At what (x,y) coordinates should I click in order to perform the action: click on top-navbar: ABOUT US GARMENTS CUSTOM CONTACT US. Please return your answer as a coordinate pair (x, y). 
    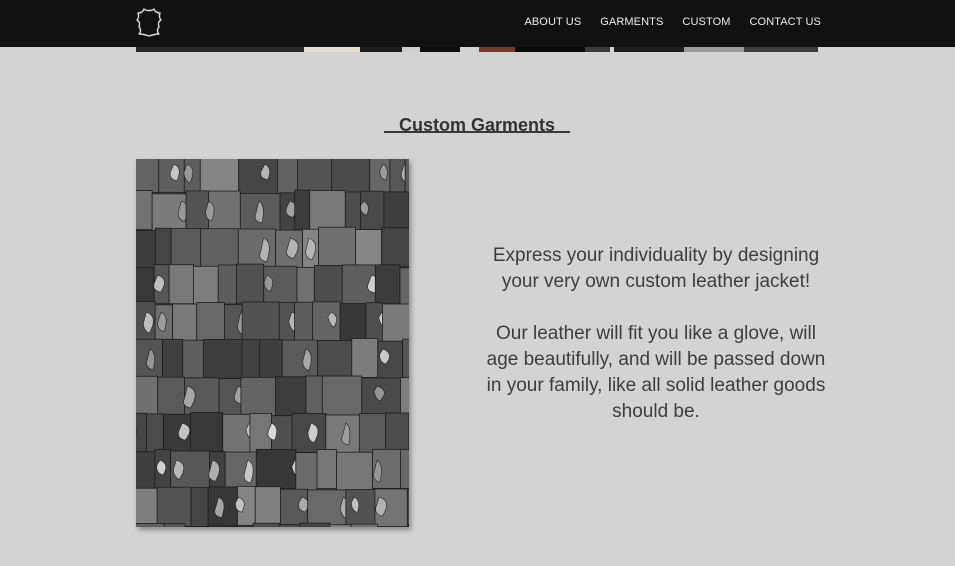
    Looking at the image, I should click on (477, 23).